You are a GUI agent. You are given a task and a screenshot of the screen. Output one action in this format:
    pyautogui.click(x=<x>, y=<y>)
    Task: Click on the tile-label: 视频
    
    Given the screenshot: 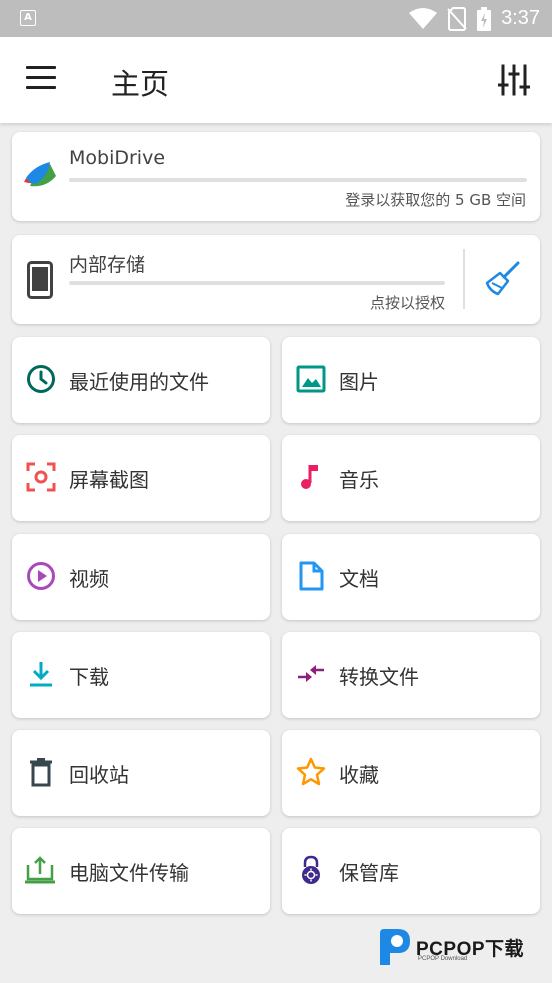 What is the action you would take?
    pyautogui.click(x=89, y=579)
    